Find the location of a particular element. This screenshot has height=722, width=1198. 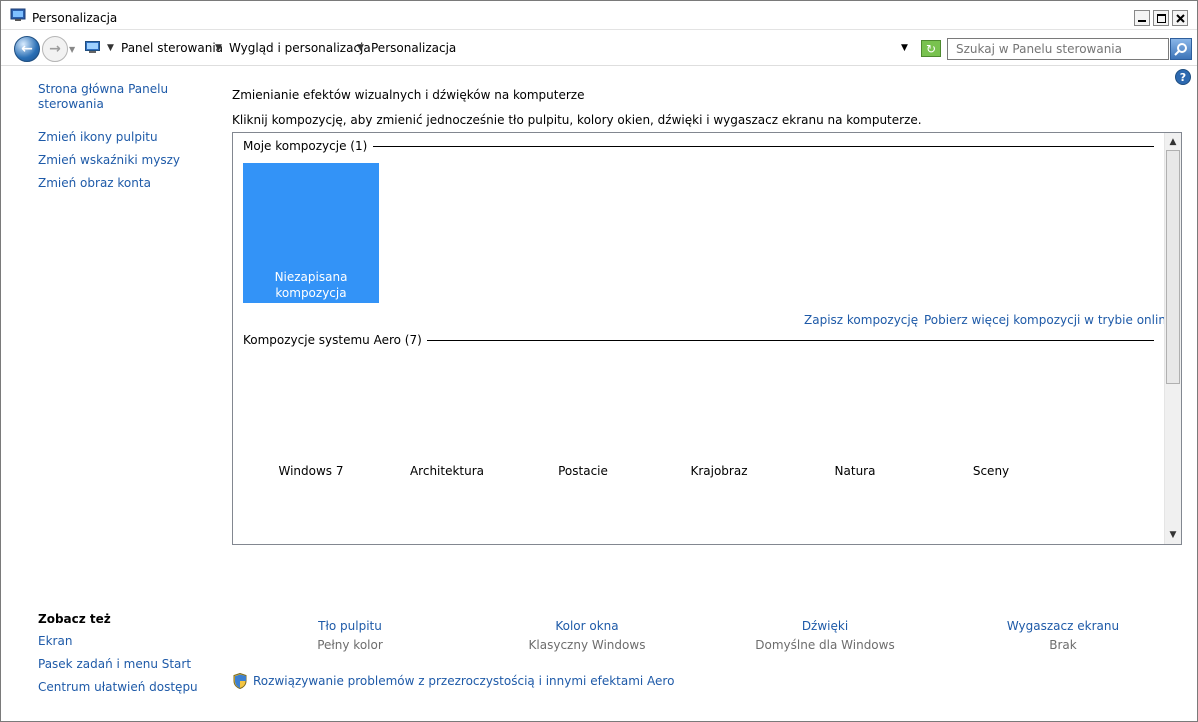

back-button: ← is located at coordinates (27, 49).